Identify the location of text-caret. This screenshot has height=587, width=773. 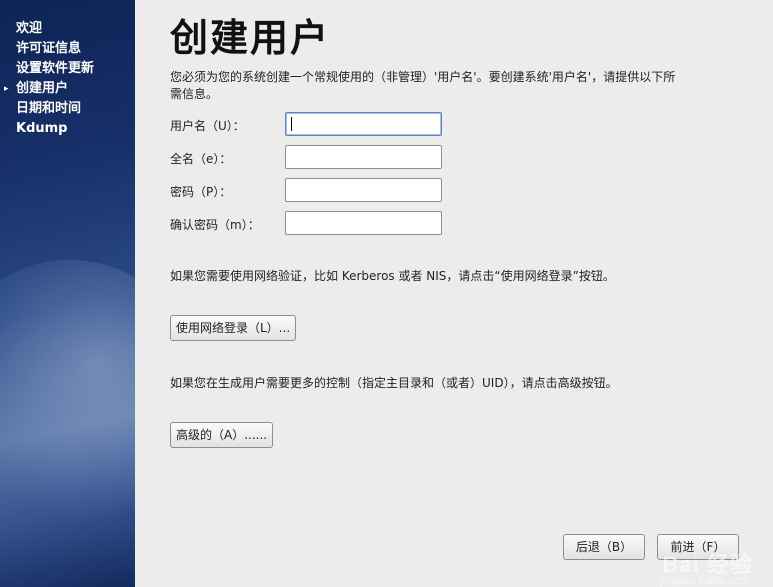
(291, 124).